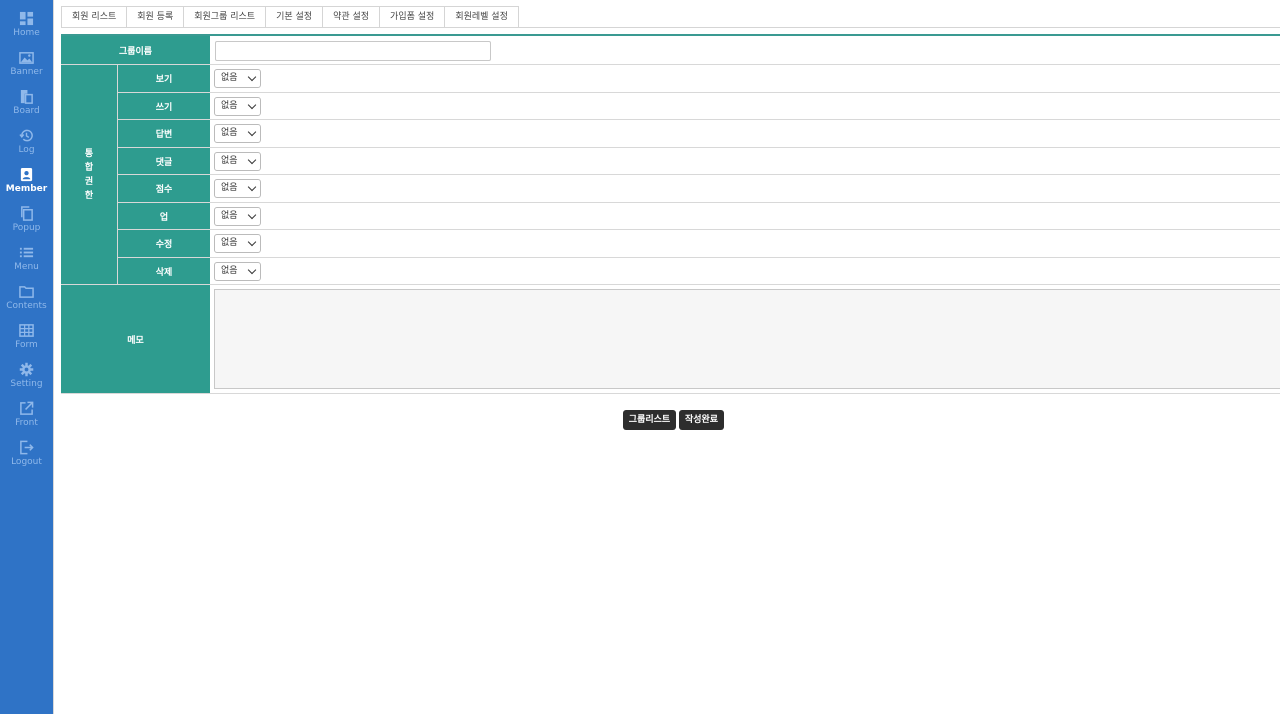 The height and width of the screenshot is (714, 1280). Describe the element at coordinates (164, 79) in the screenshot. I see `permission-label-view: 보기` at that location.